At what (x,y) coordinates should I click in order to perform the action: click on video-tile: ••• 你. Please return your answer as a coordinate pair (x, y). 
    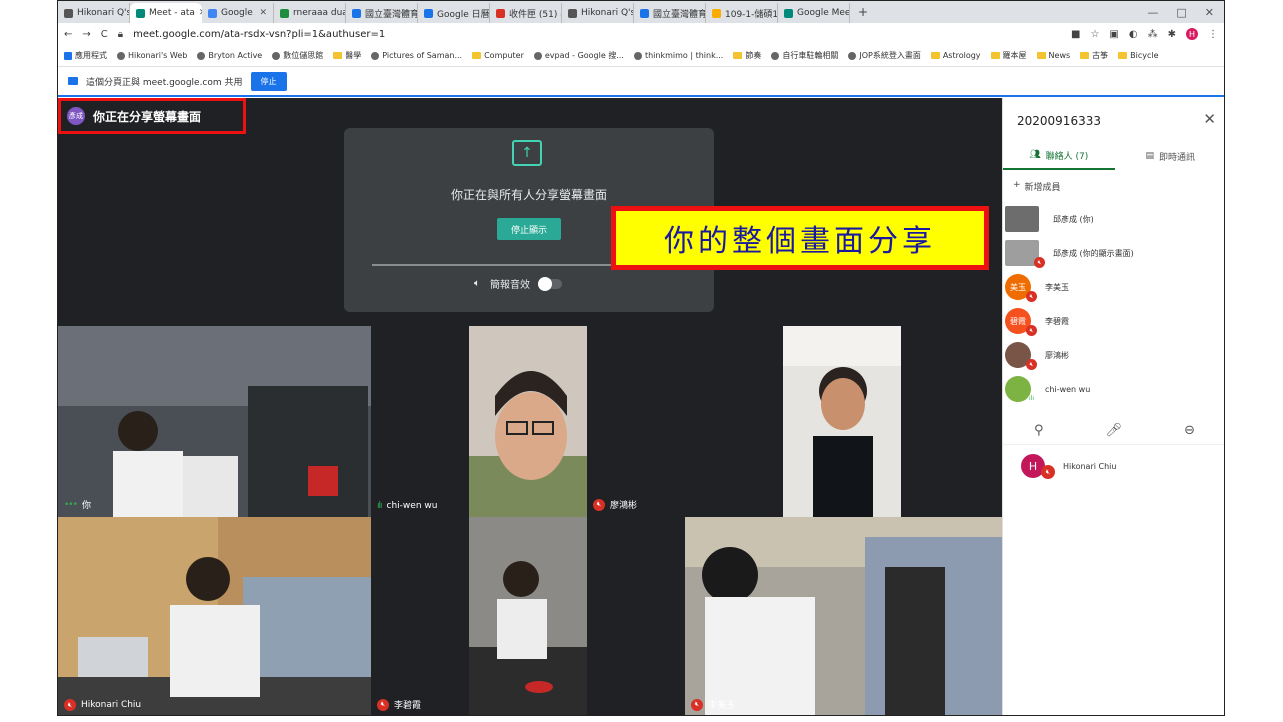
    Looking at the image, I should click on (214, 421).